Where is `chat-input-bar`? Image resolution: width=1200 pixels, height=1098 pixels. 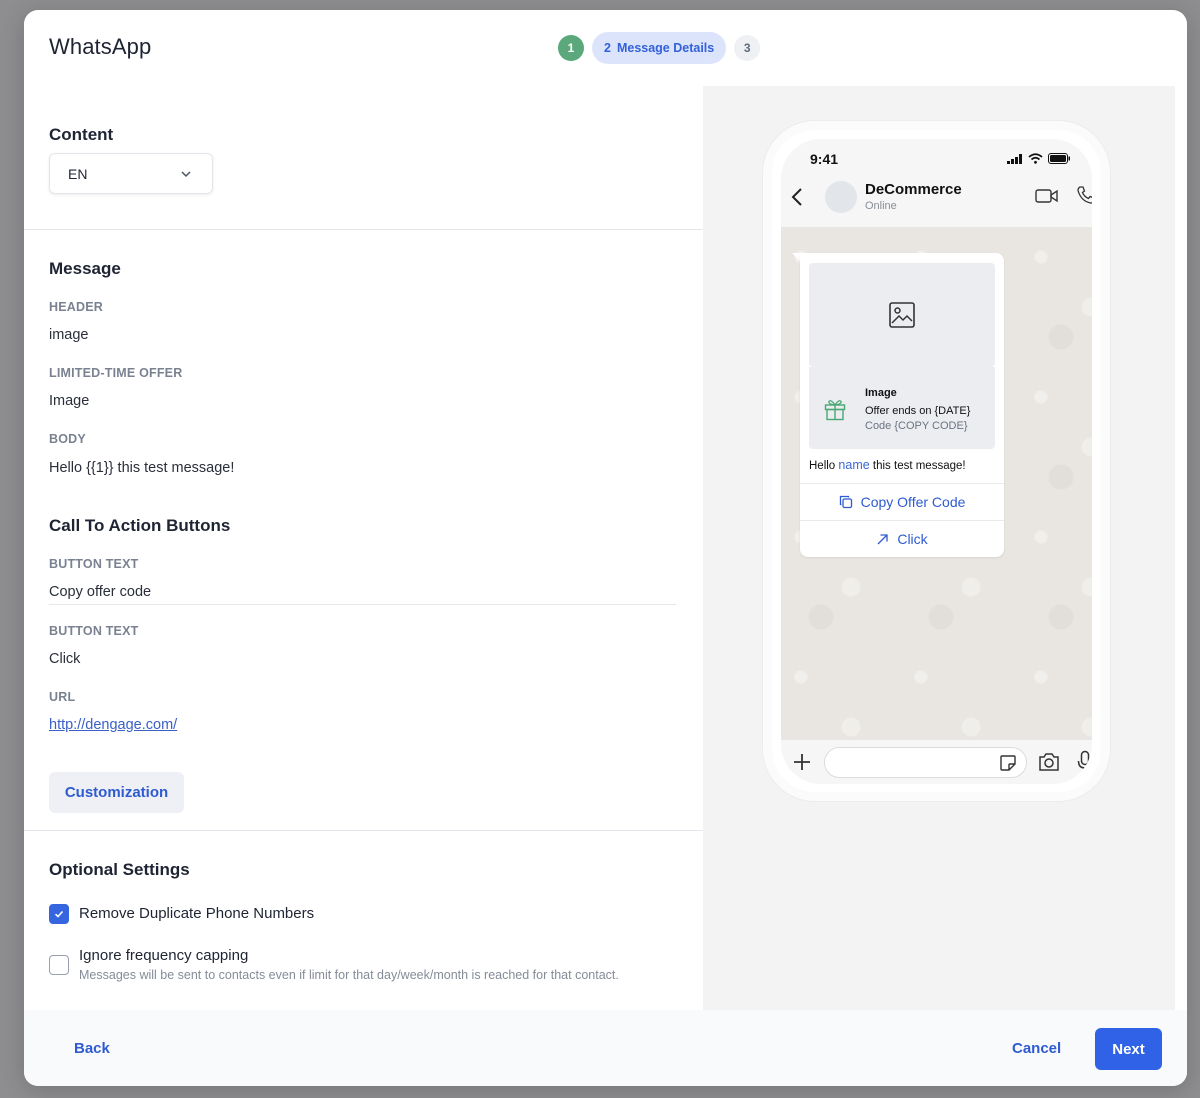 chat-input-bar is located at coordinates (936, 761).